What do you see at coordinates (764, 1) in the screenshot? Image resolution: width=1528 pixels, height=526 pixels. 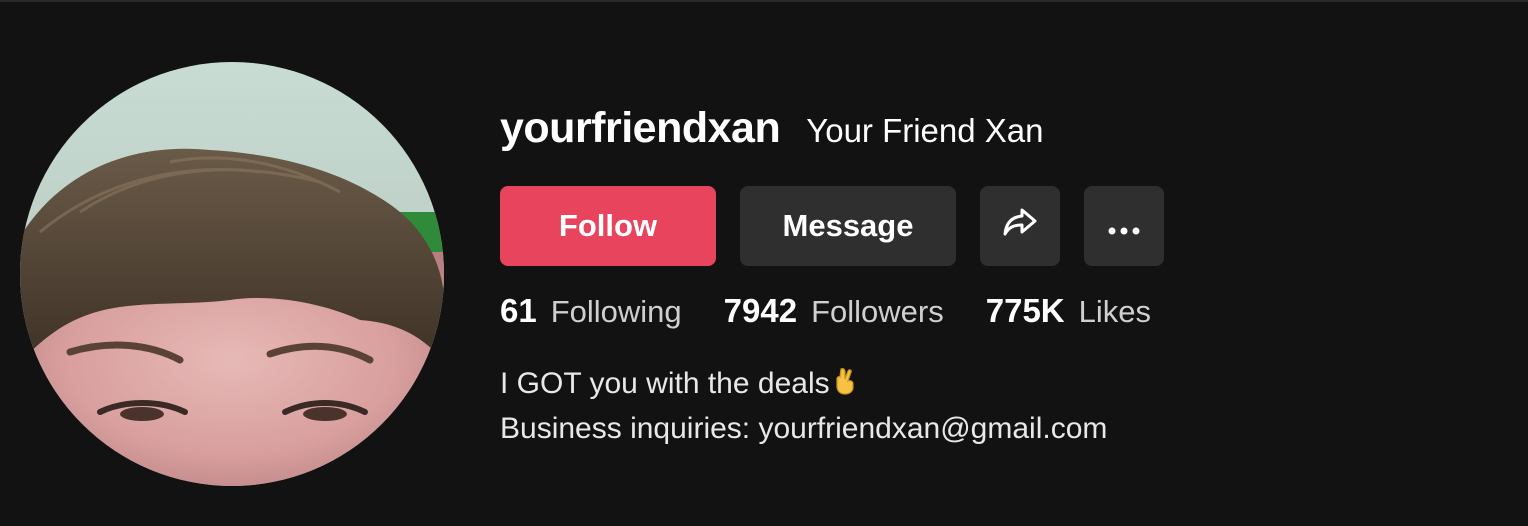 I see `top-divider` at bounding box center [764, 1].